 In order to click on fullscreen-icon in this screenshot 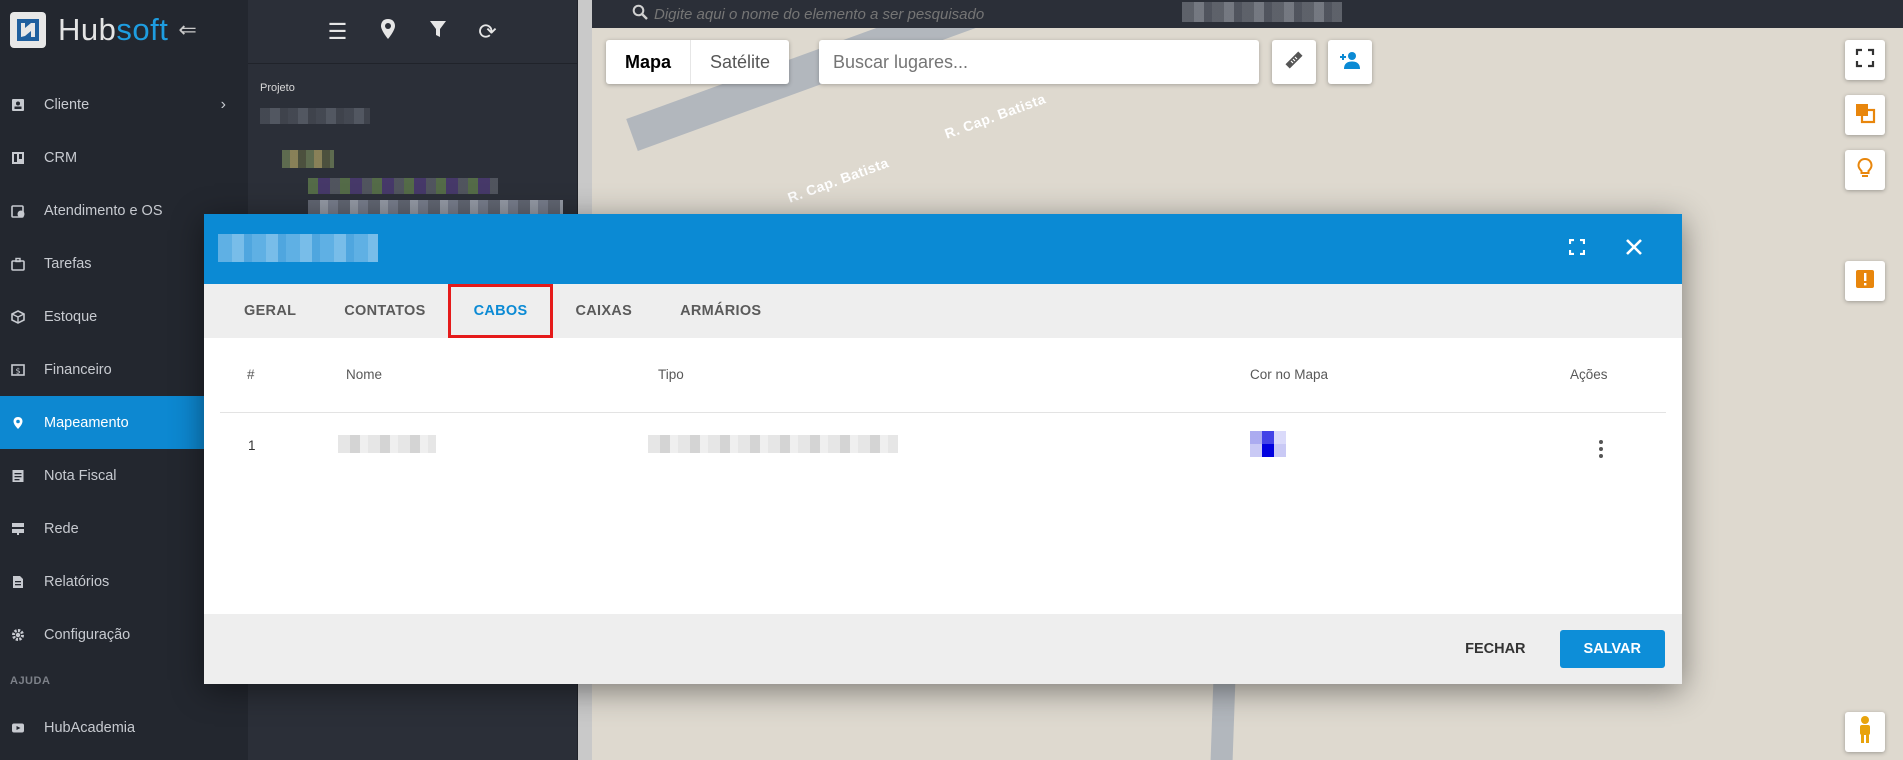, I will do `click(1865, 60)`.